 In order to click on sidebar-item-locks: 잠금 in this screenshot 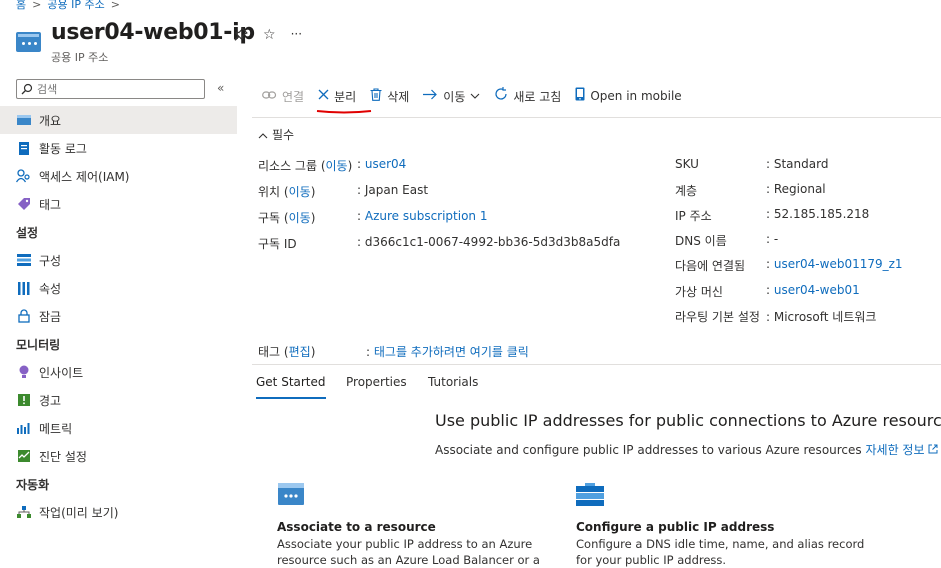, I will do `click(118, 316)`.